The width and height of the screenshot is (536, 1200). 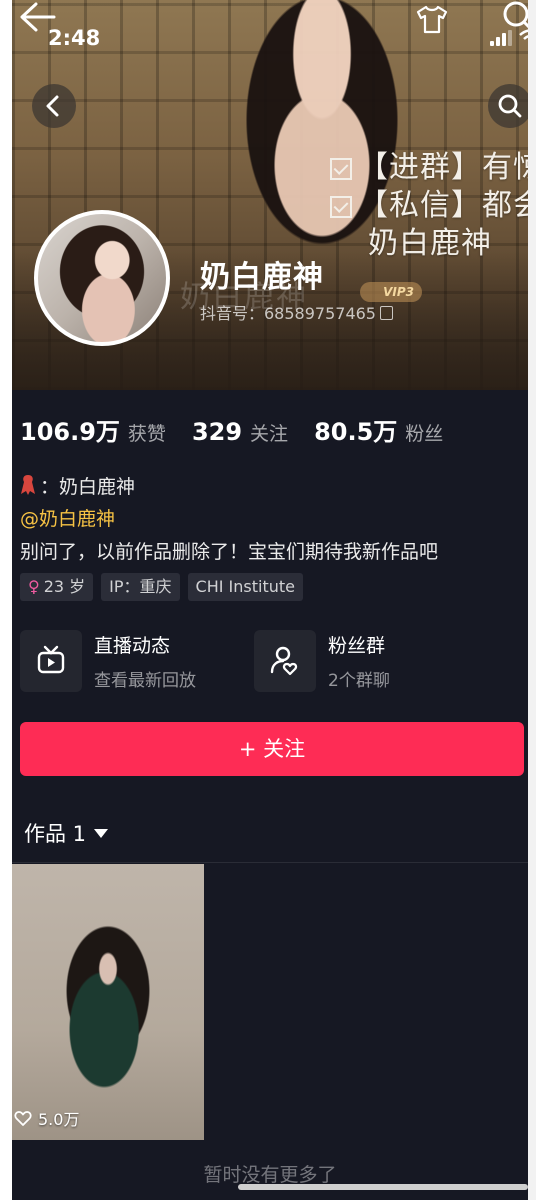 What do you see at coordinates (102, 278) in the screenshot?
I see `avatar` at bounding box center [102, 278].